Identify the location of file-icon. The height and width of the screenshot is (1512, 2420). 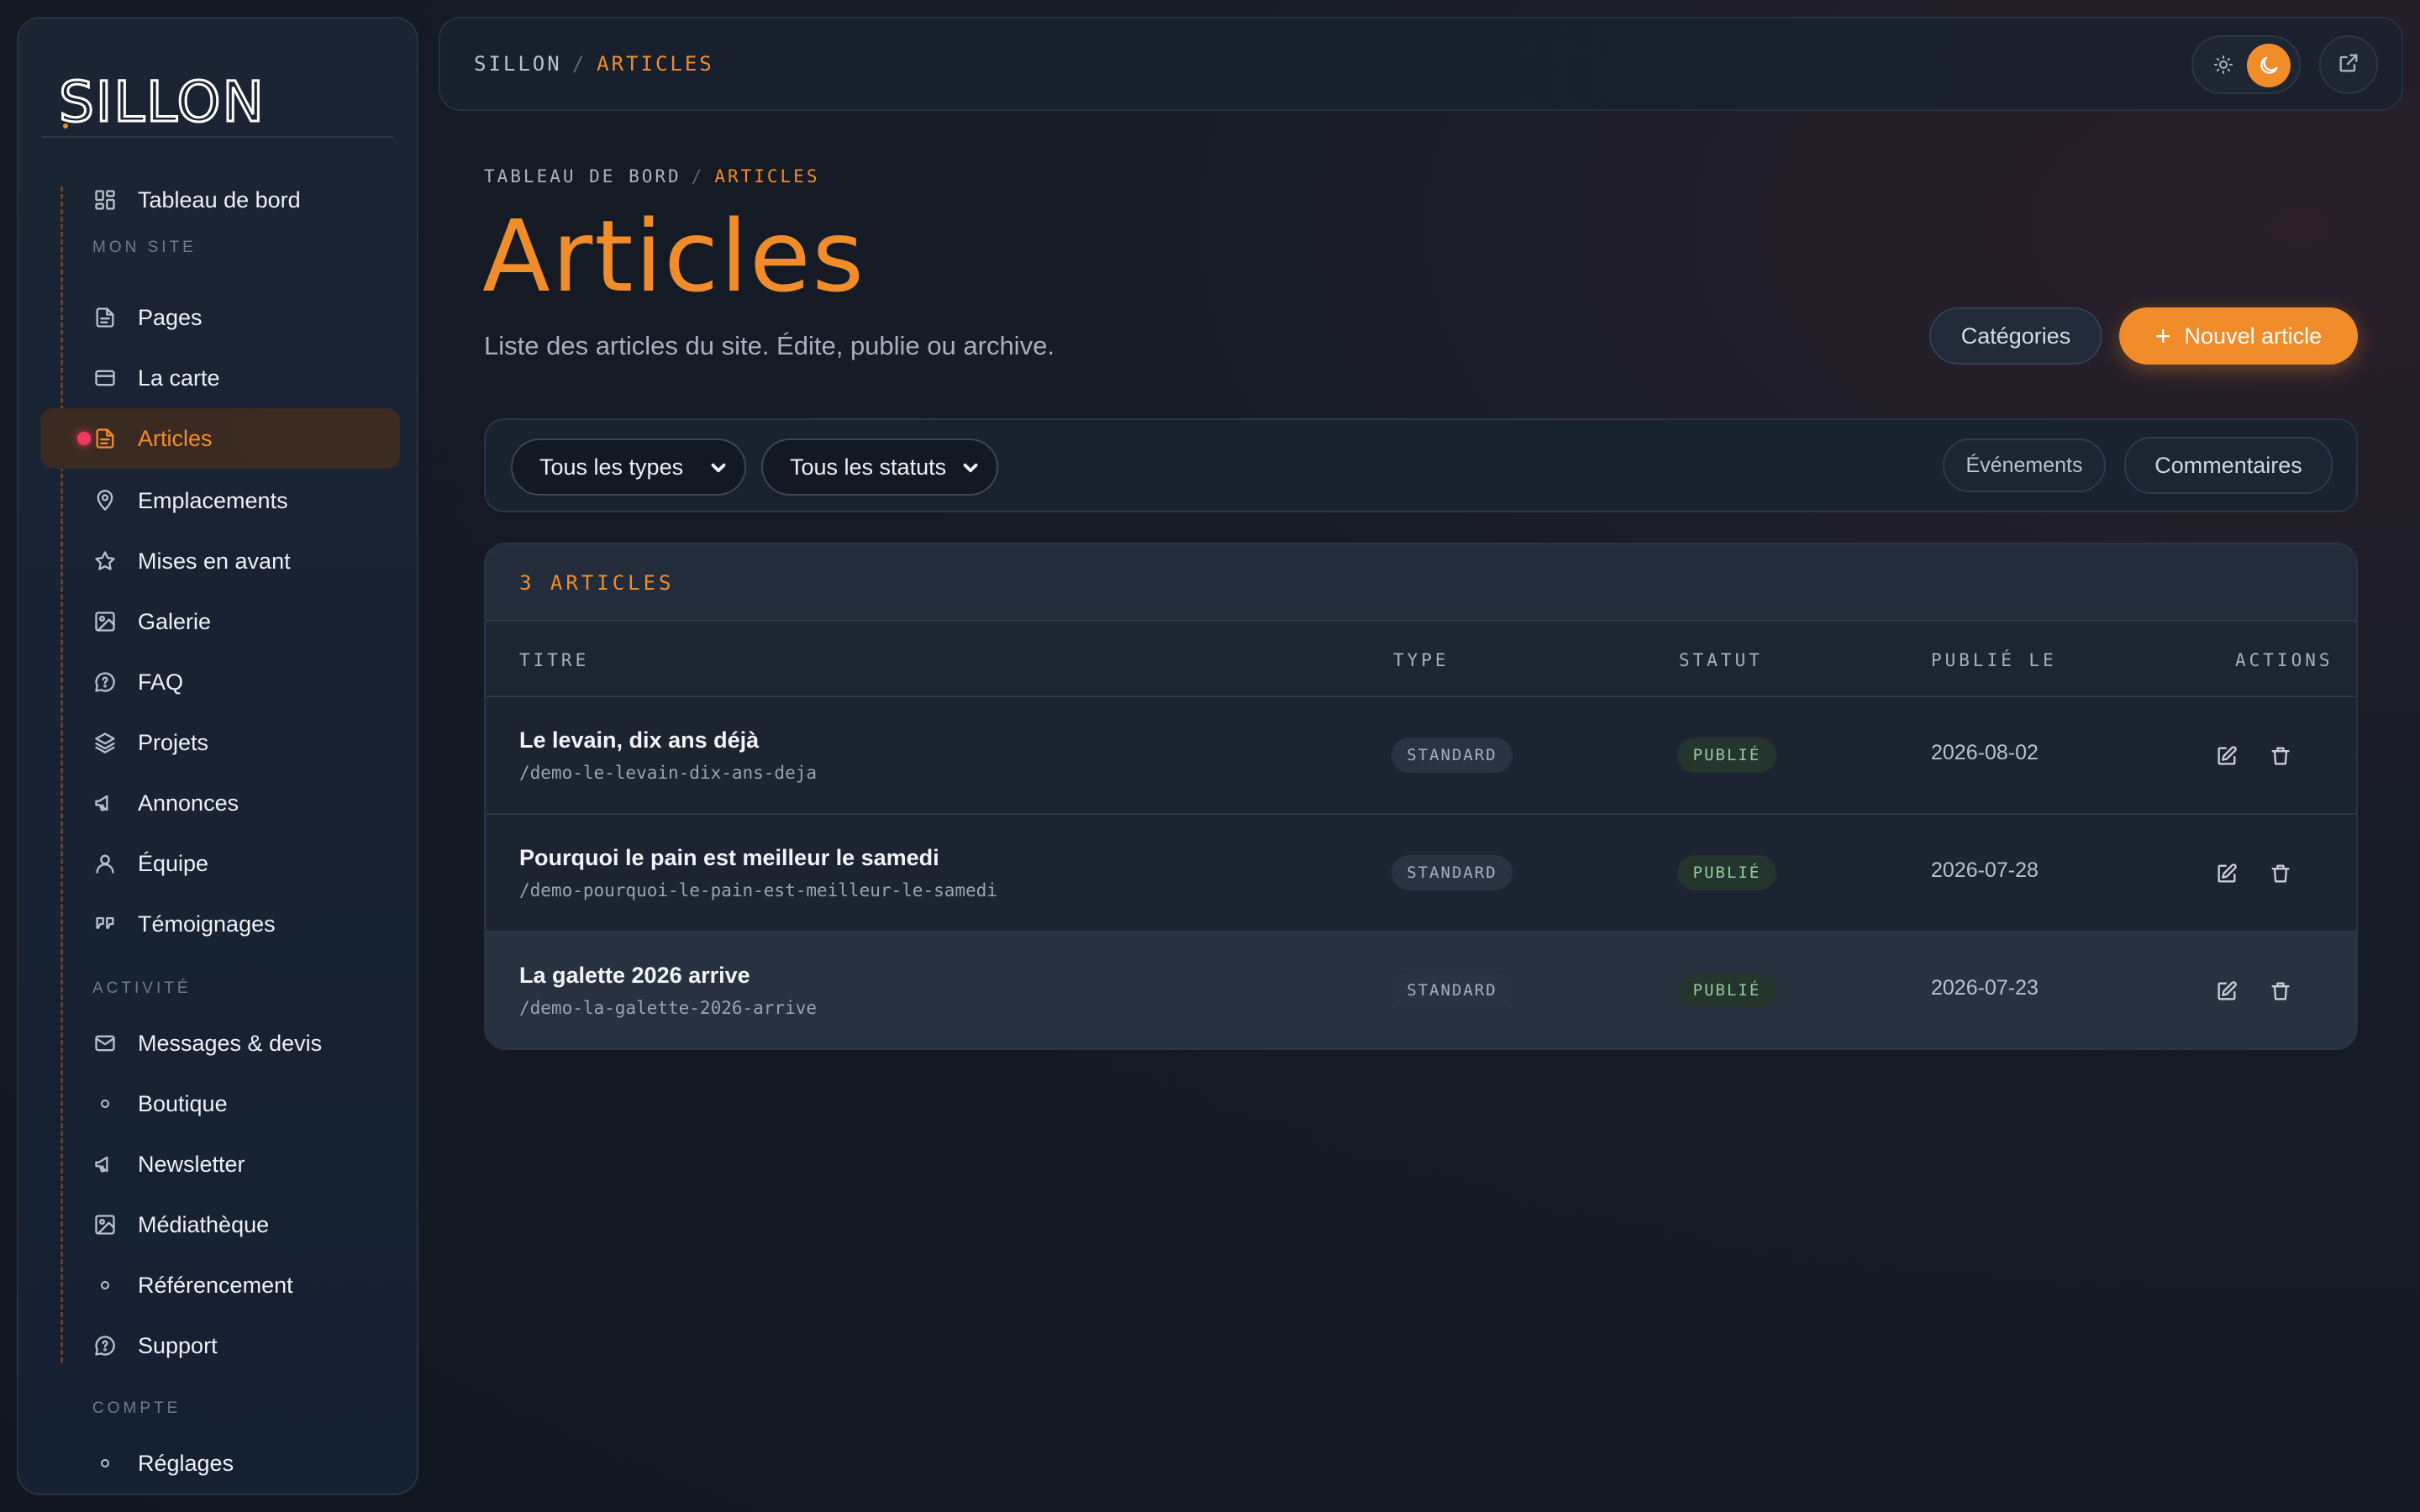
(105, 317).